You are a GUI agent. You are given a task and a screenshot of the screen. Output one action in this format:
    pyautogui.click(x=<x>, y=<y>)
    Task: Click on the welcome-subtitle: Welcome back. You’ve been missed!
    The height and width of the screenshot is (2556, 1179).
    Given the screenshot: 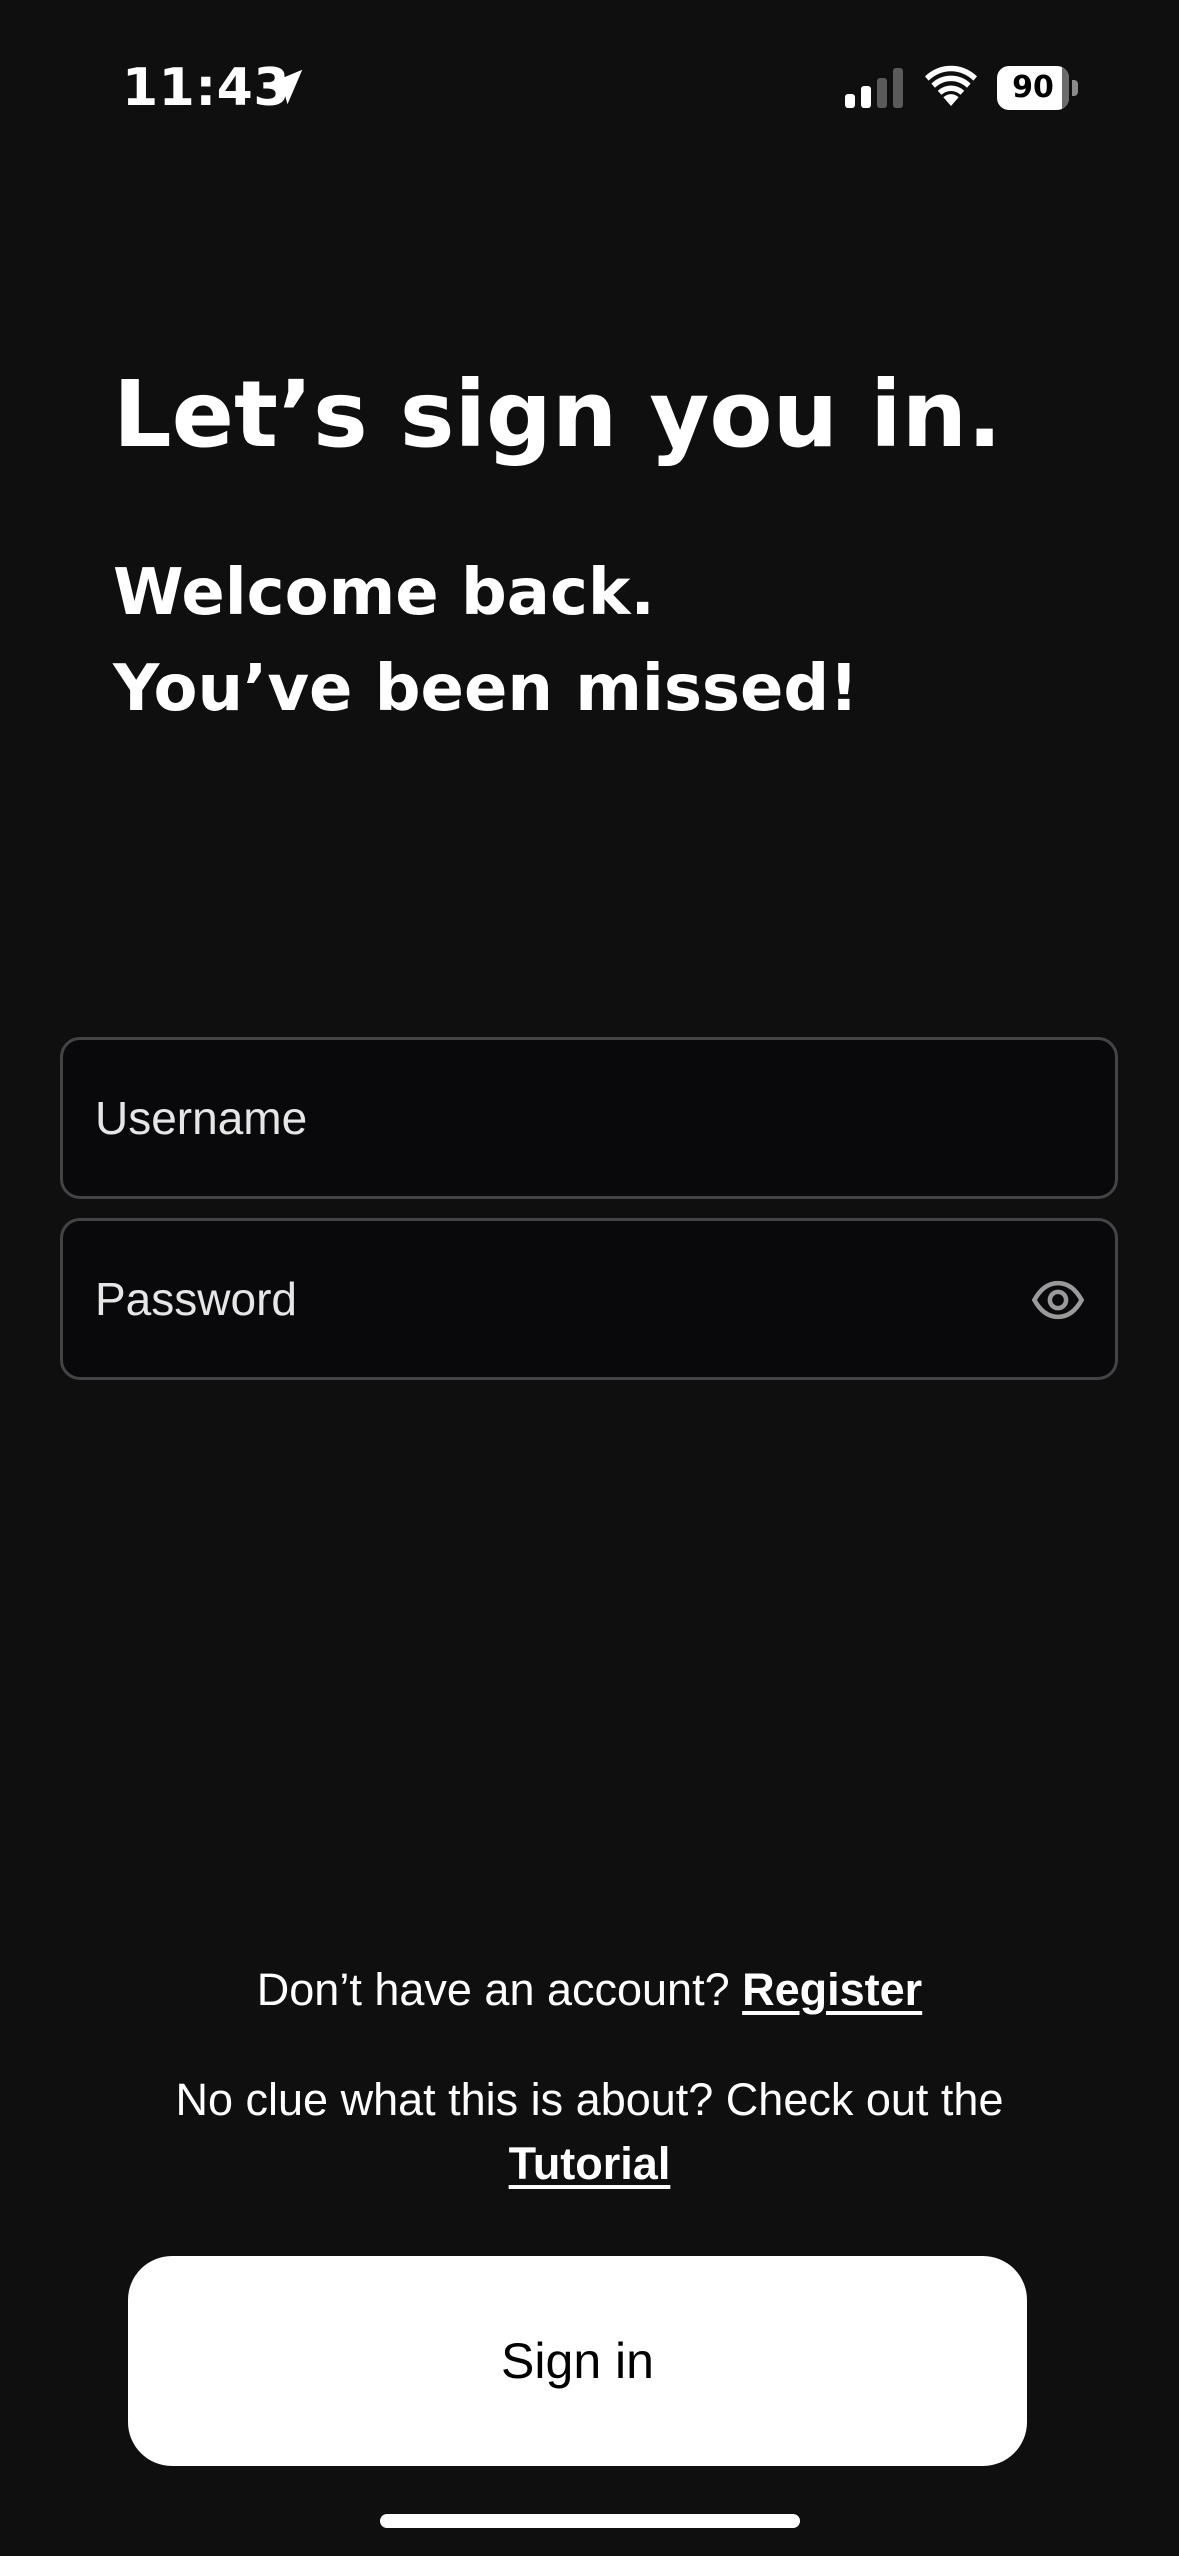 What is the action you would take?
    pyautogui.click(x=485, y=641)
    